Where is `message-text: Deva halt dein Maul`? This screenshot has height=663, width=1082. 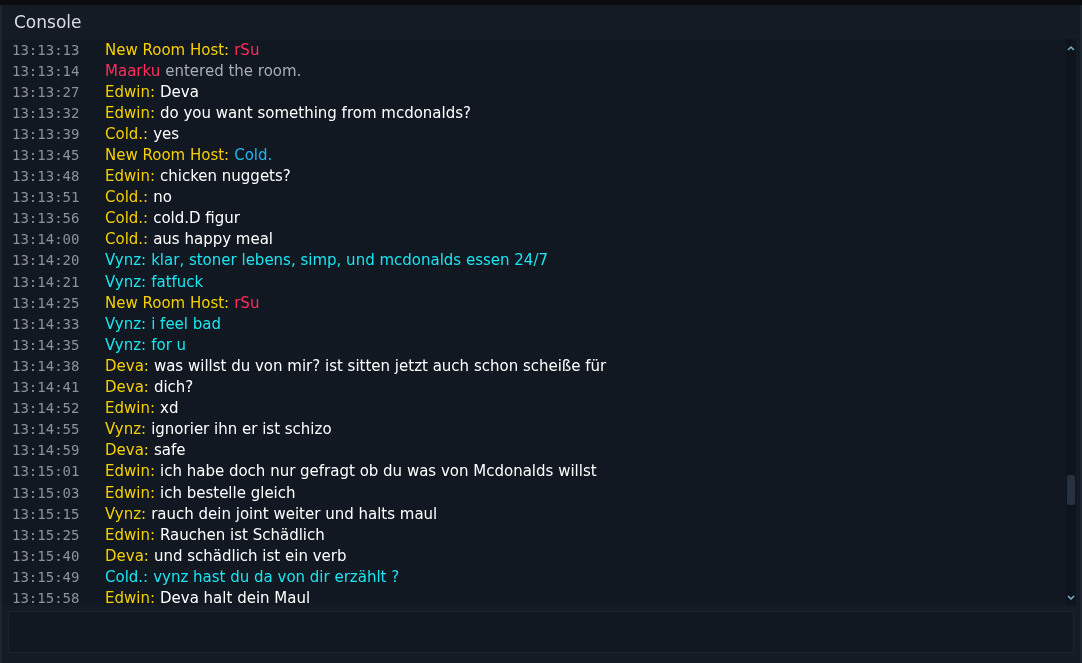 message-text: Deva halt dein Maul is located at coordinates (235, 597).